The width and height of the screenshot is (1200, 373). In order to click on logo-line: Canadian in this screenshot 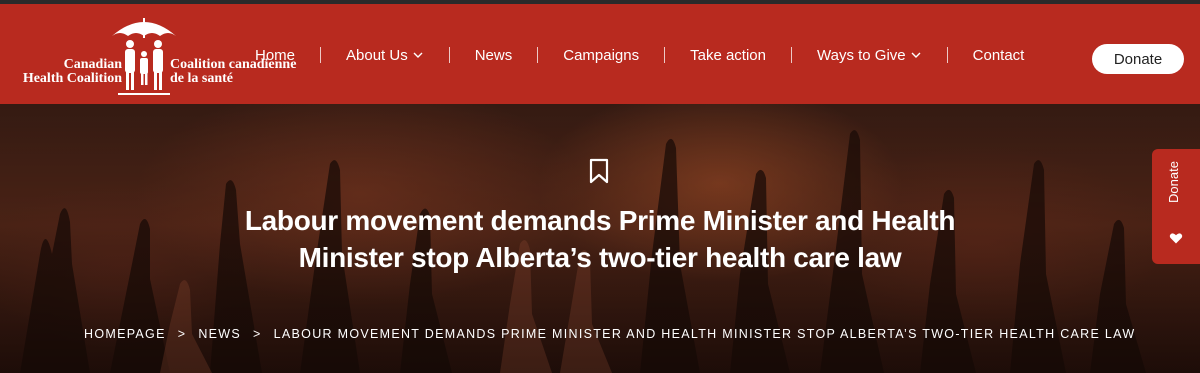, I will do `click(92, 64)`.